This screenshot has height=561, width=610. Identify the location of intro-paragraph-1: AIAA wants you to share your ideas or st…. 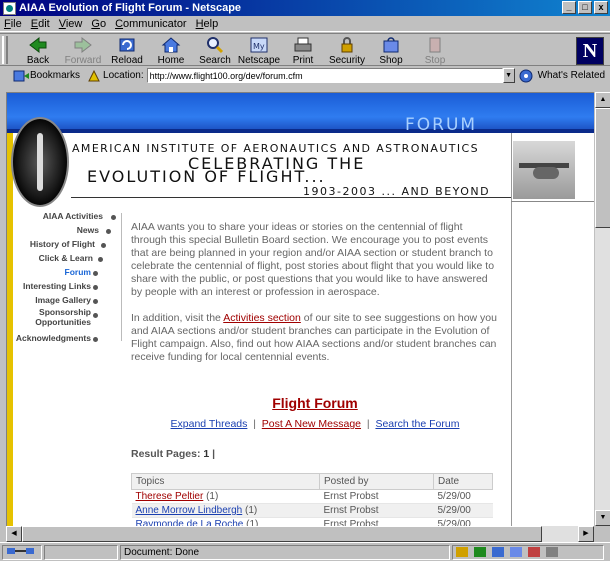
(313, 259).